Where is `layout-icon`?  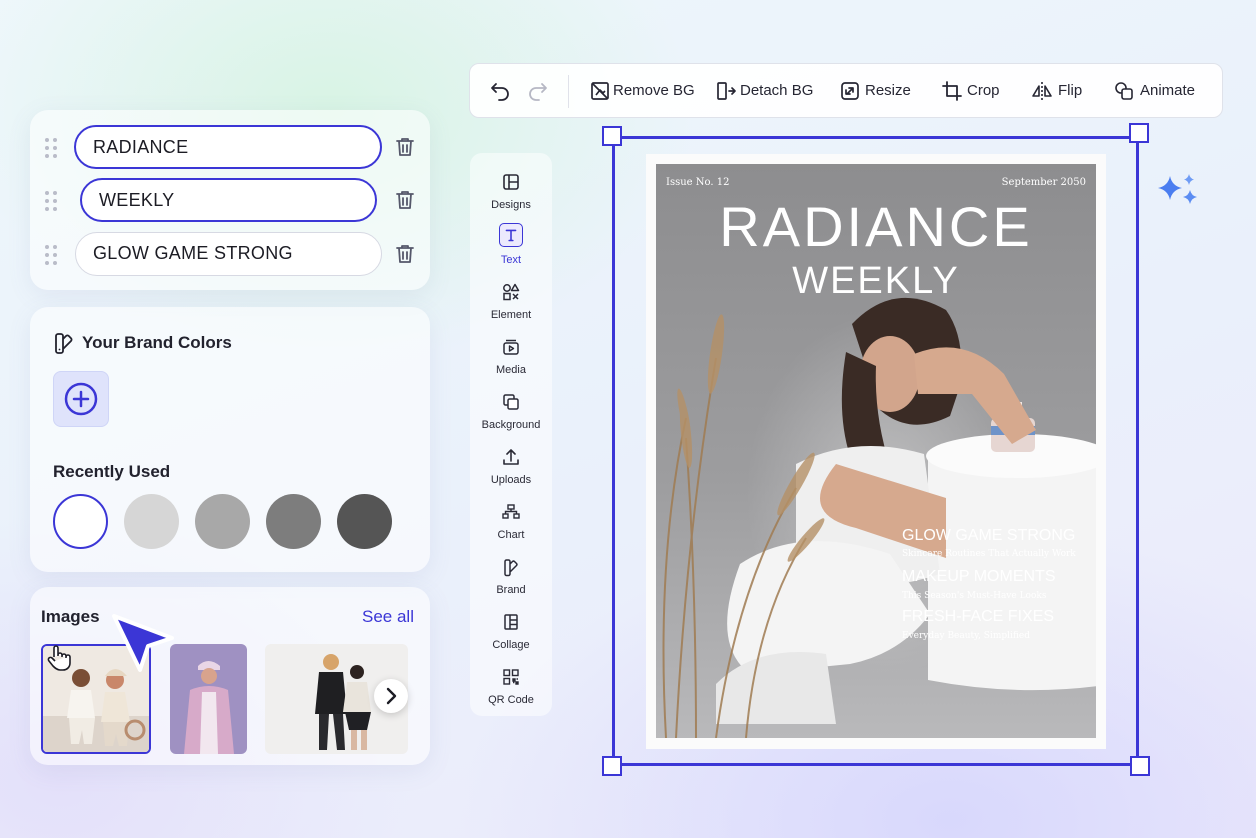 layout-icon is located at coordinates (511, 182).